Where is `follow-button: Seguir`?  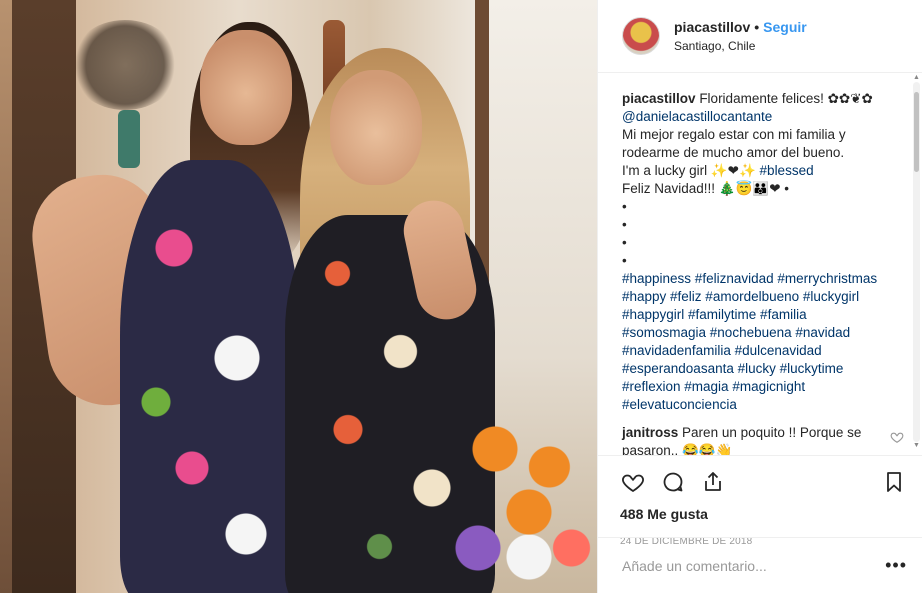 follow-button: Seguir is located at coordinates (785, 27).